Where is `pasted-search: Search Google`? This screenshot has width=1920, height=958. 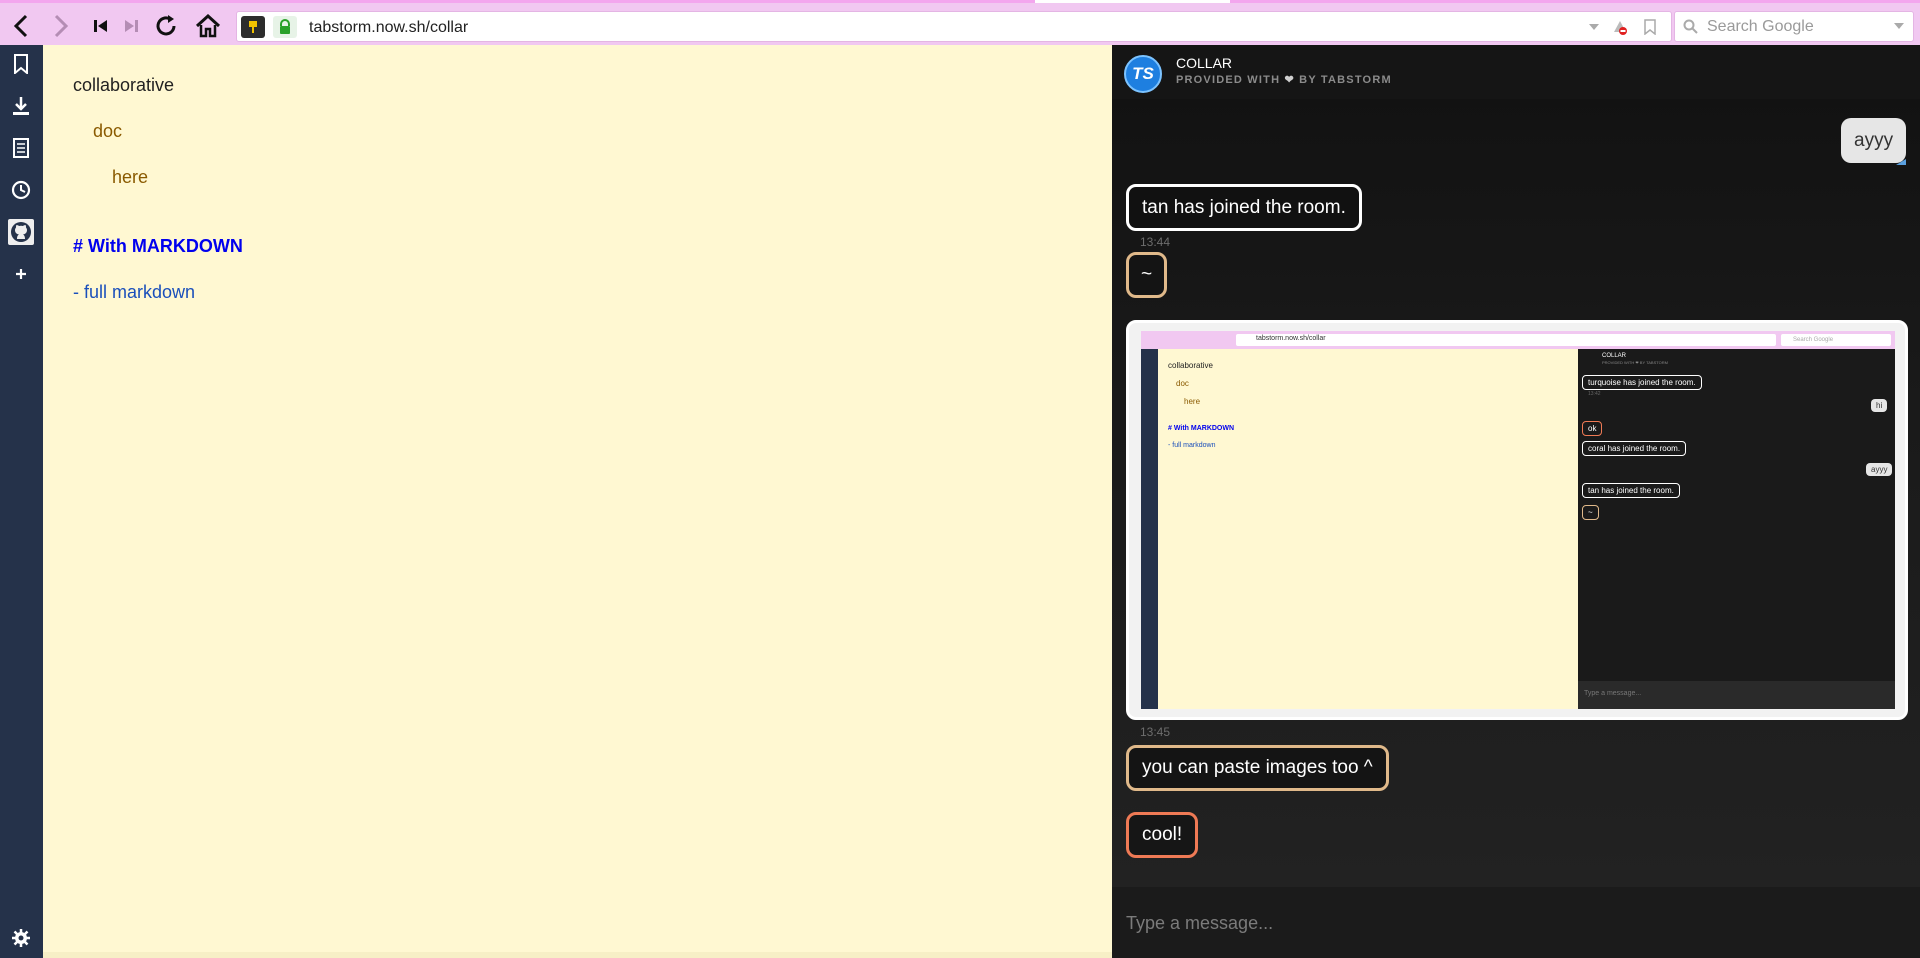 pasted-search: Search Google is located at coordinates (1836, 340).